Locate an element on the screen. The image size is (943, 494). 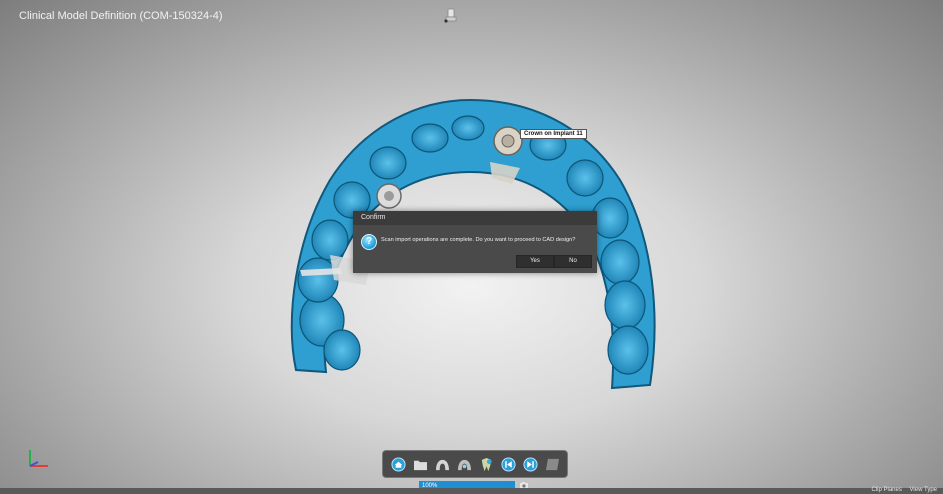
implant-callout-label: Crown on Implant 11 is located at coordinates (553, 134).